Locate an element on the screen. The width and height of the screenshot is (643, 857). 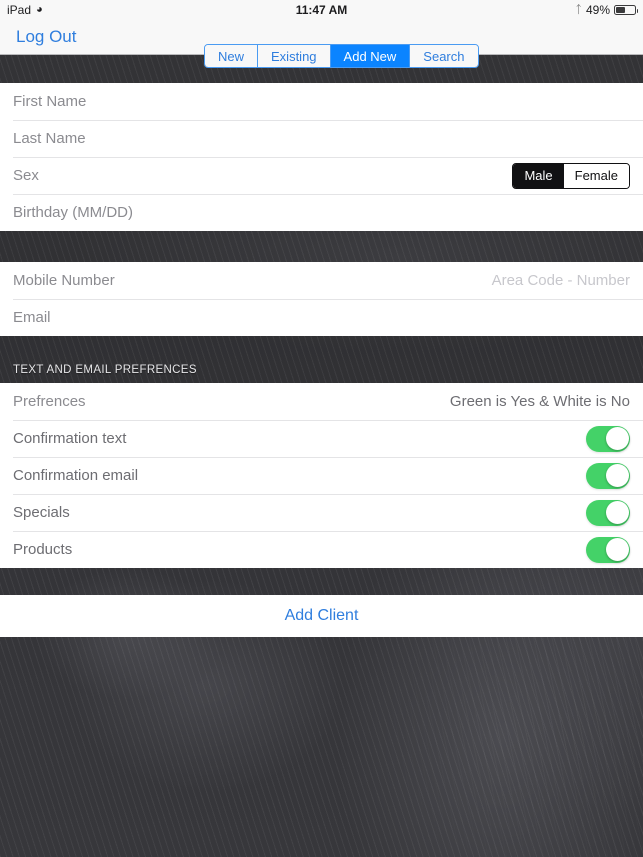
preferences-legend-hint: Green is Yes & White is No is located at coordinates (539, 401).